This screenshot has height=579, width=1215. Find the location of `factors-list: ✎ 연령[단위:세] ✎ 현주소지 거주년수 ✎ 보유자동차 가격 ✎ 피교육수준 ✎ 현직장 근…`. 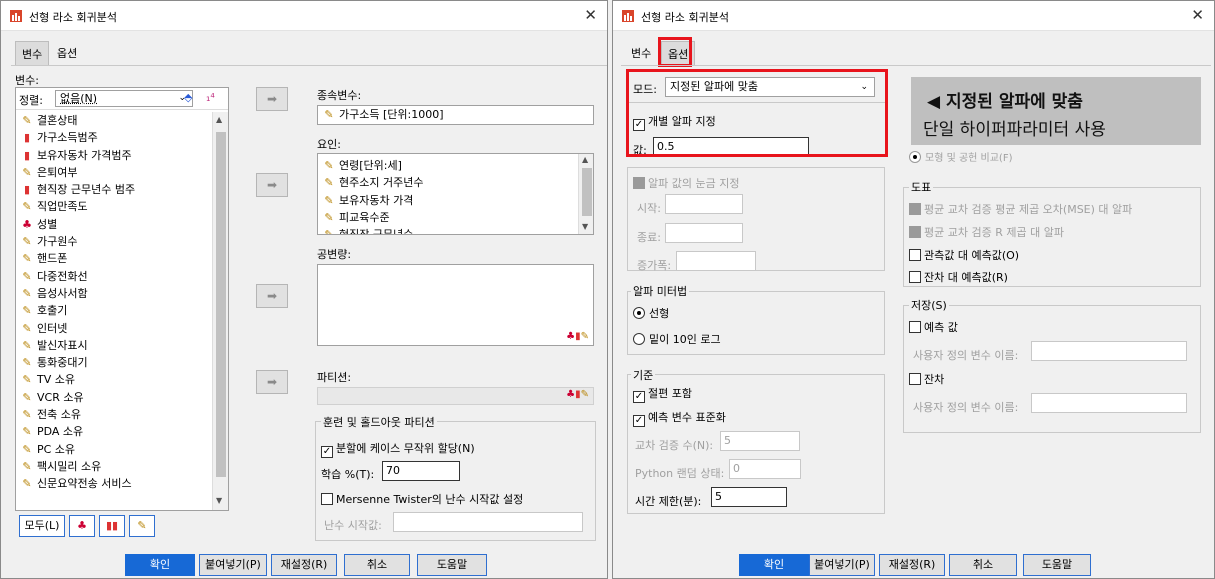

factors-list: ✎ 연령[단위:세] ✎ 현주소지 거주년수 ✎ 보유자동차 가격 ✎ 피교육수준 ✎ 현직장 근… is located at coordinates (455, 194).